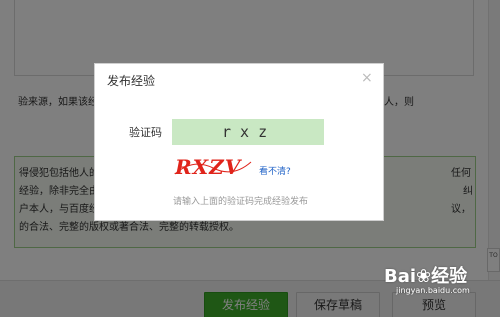 The width and height of the screenshot is (500, 317). Describe the element at coordinates (208, 167) in the screenshot. I see `captcha-text: RXZV` at that location.